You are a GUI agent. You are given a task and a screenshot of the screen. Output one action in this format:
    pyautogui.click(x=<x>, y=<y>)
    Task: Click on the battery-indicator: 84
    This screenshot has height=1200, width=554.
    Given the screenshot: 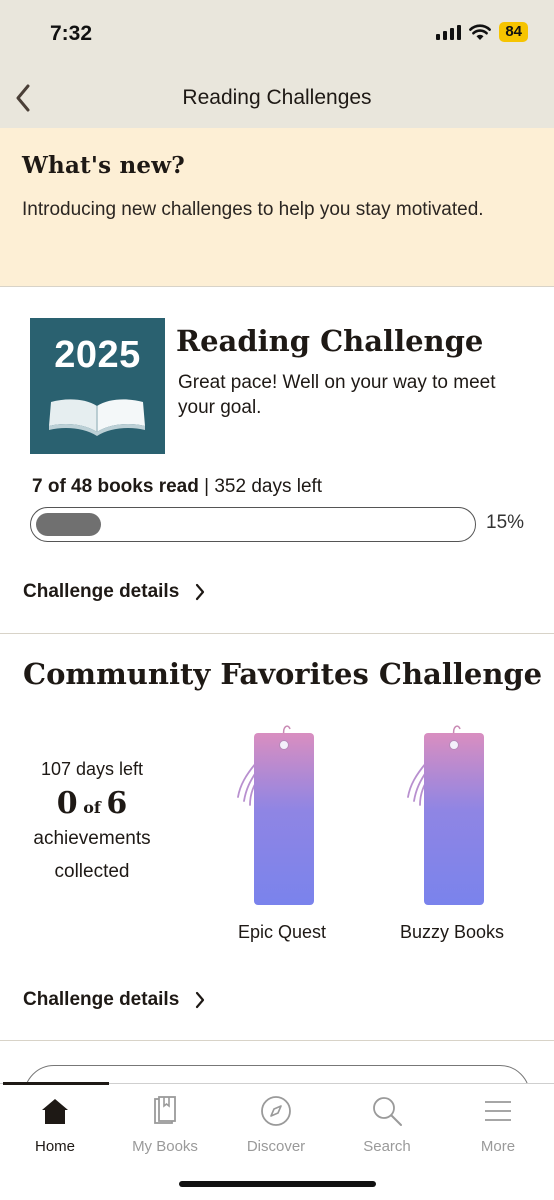 What is the action you would take?
    pyautogui.click(x=513, y=32)
    